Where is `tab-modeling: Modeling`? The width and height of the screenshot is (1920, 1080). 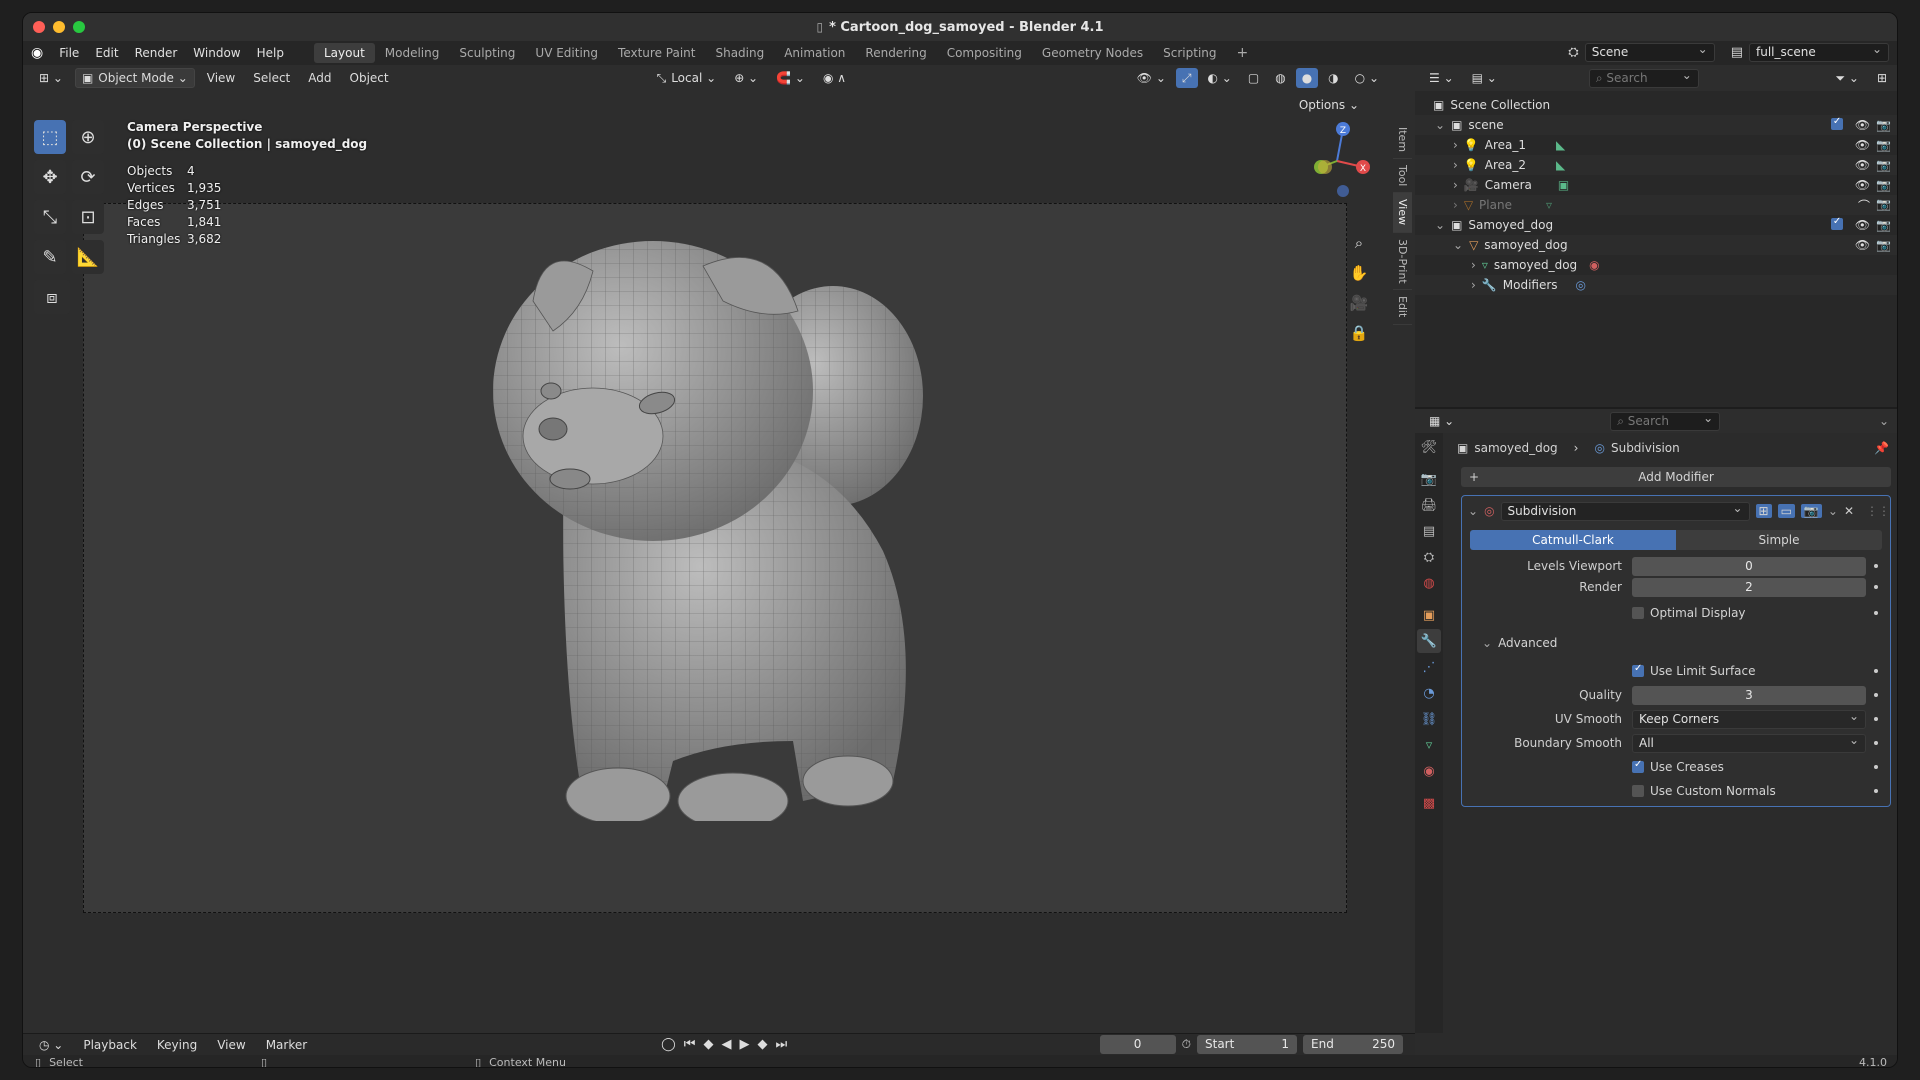
tab-modeling: Modeling is located at coordinates (412, 53).